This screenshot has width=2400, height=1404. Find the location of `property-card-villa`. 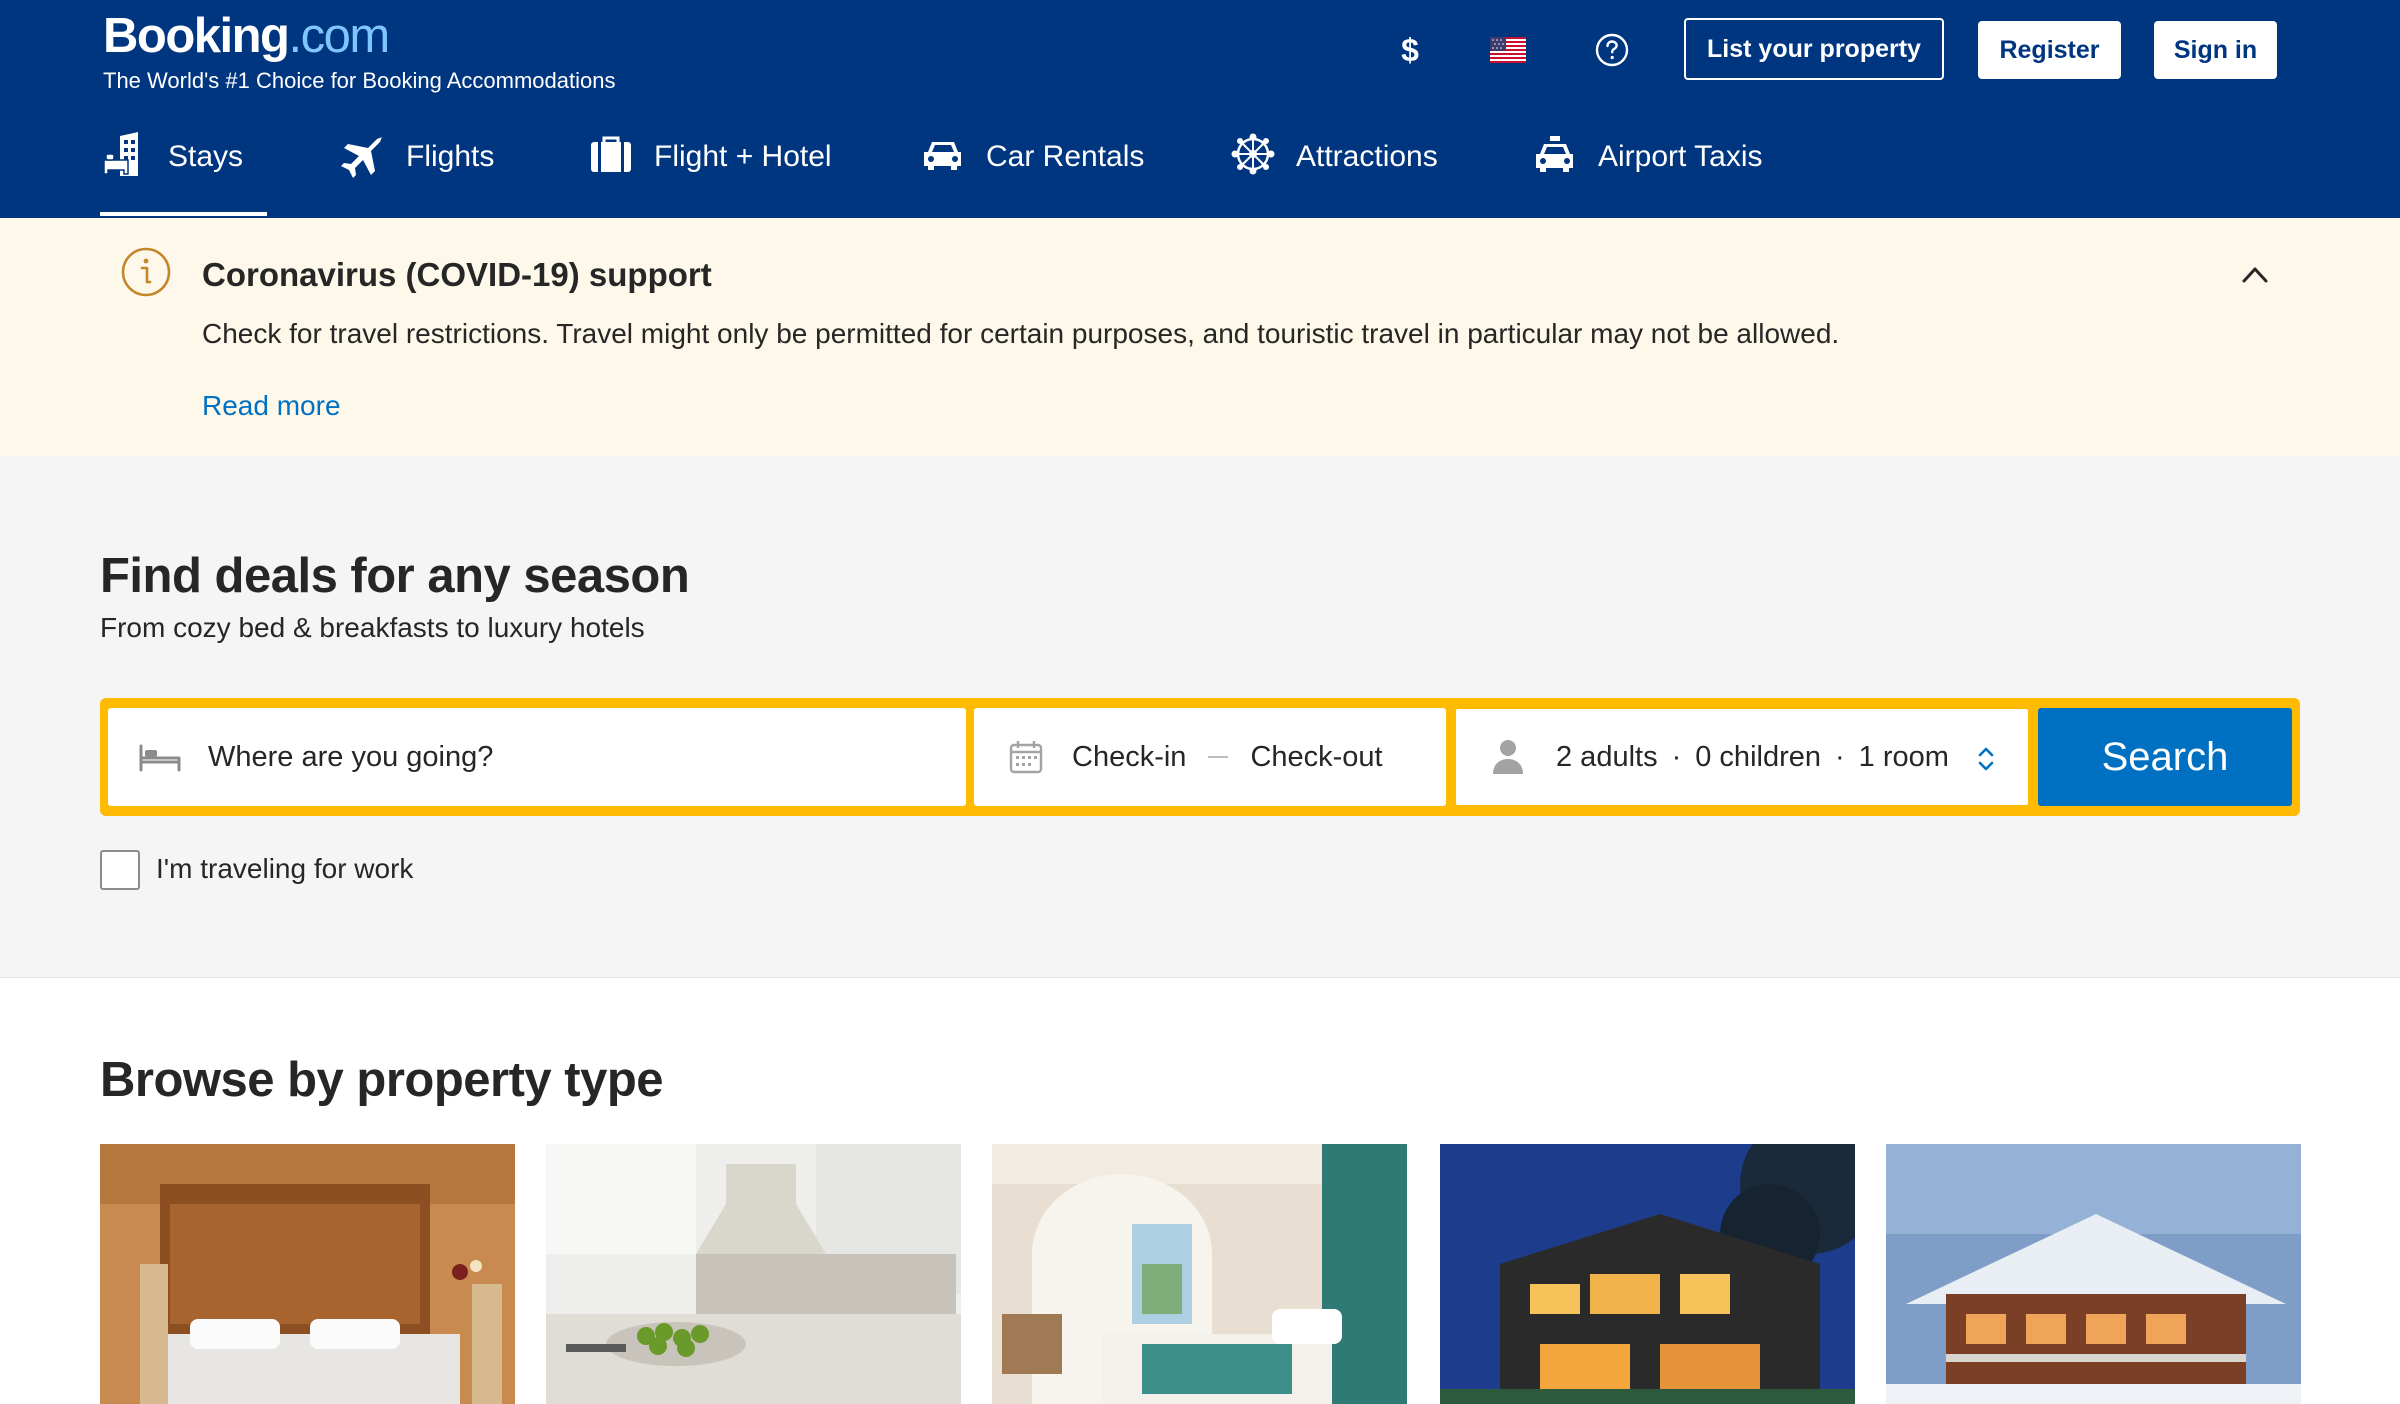

property-card-villa is located at coordinates (1647, 1274).